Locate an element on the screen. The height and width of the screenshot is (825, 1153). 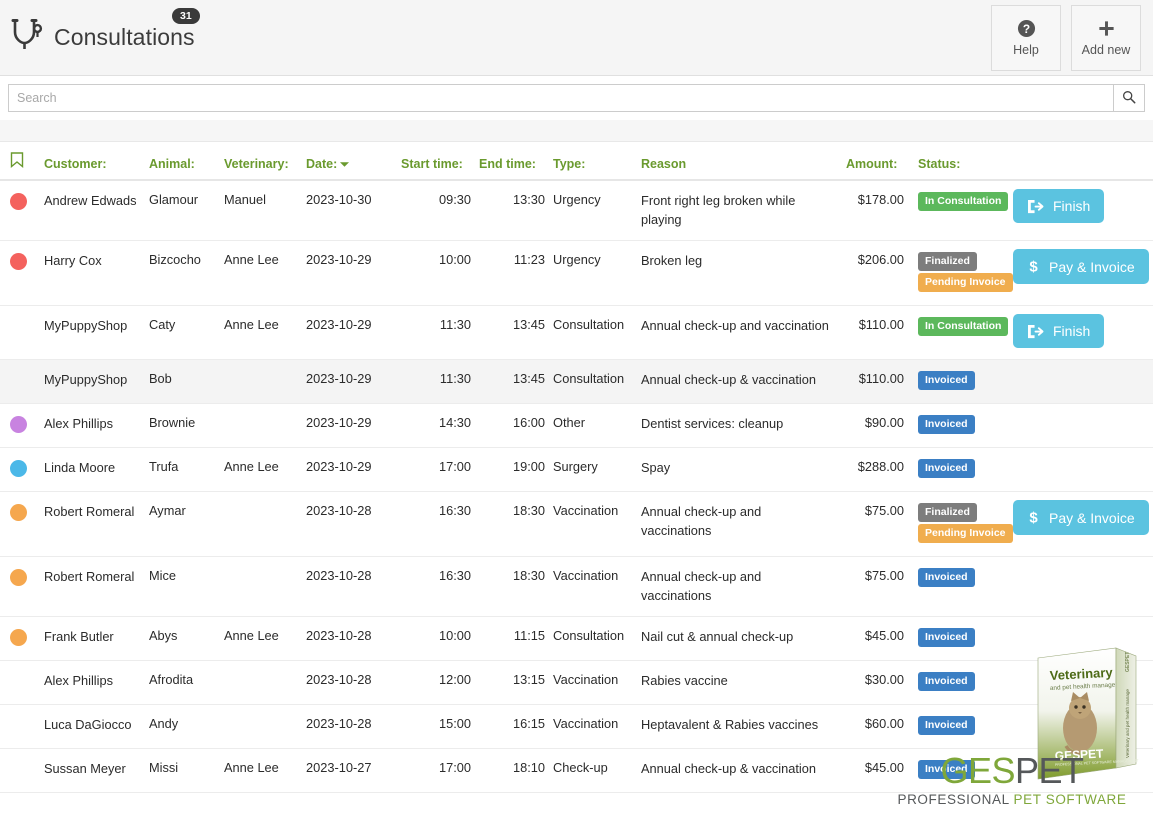
search-submit-button is located at coordinates (1129, 98).